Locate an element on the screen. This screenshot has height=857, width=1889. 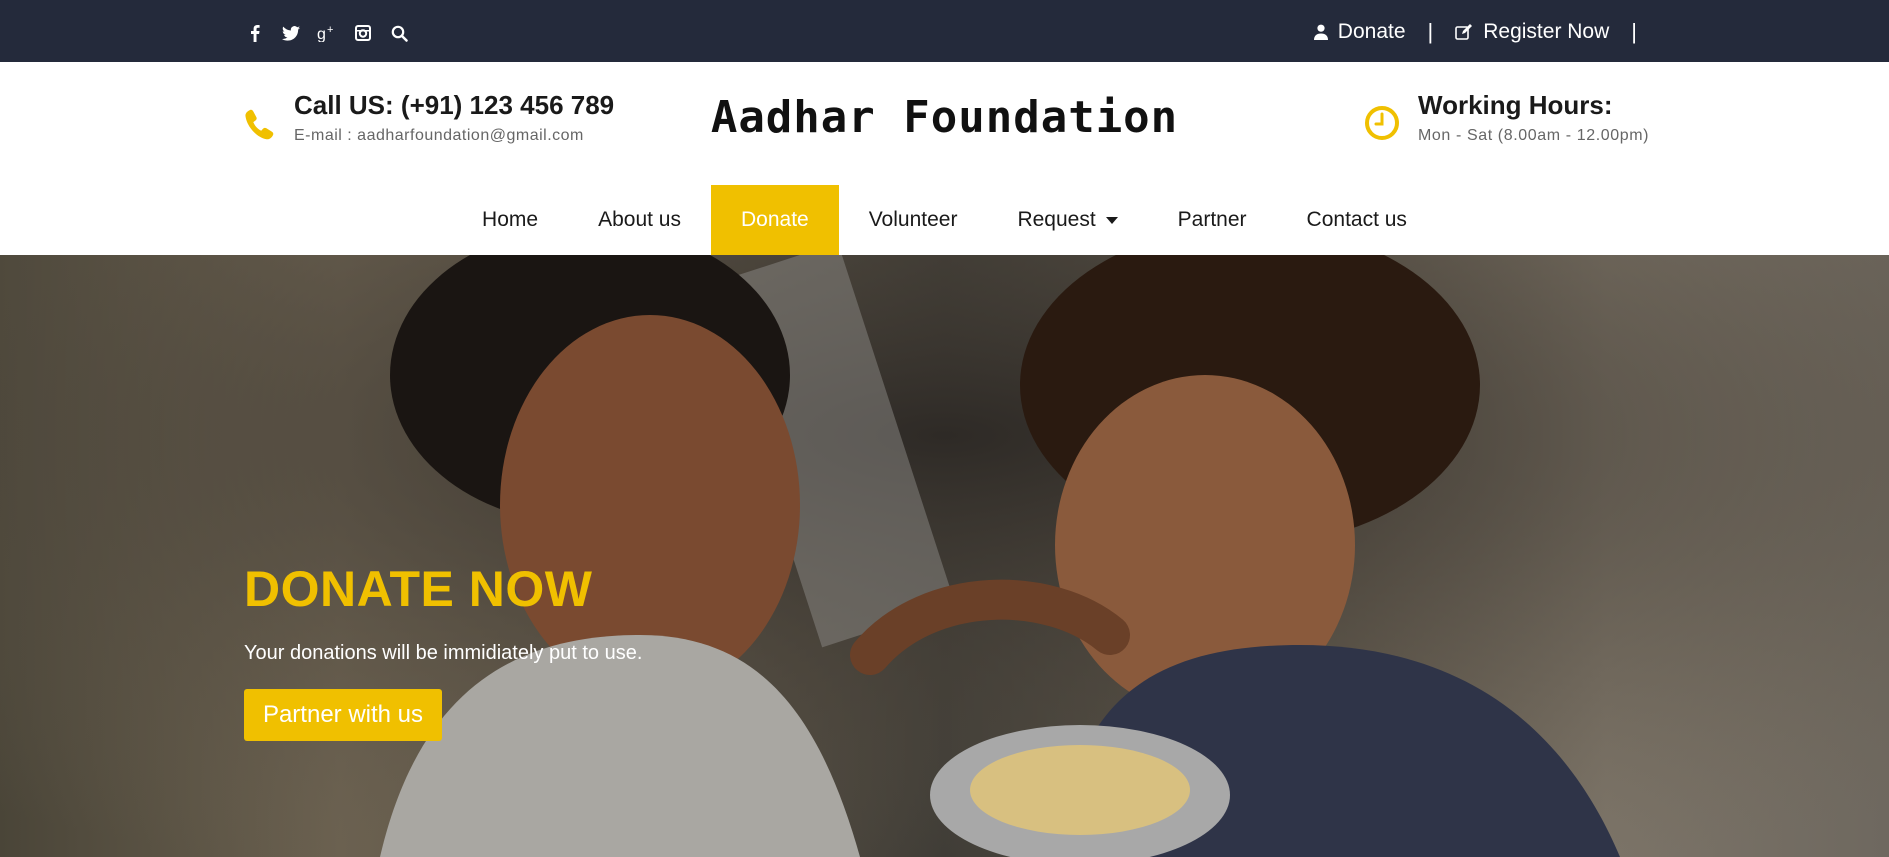
svg-text: g is located at coordinates (321, 34).